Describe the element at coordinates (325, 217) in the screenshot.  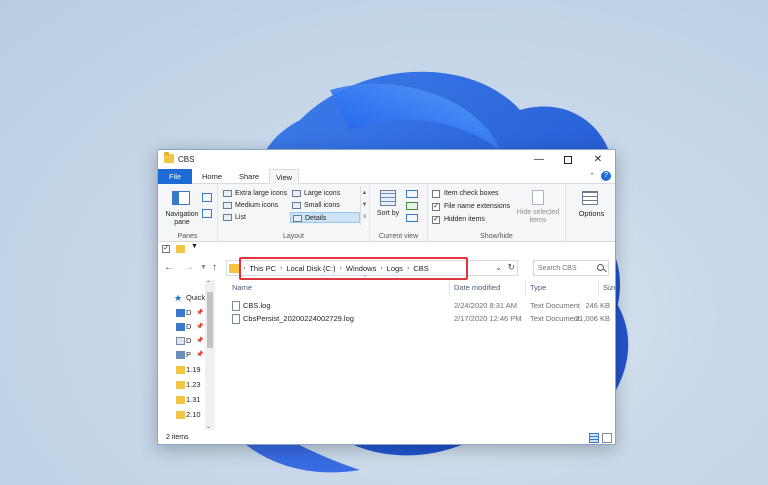
I see `layout-details: Details` at that location.